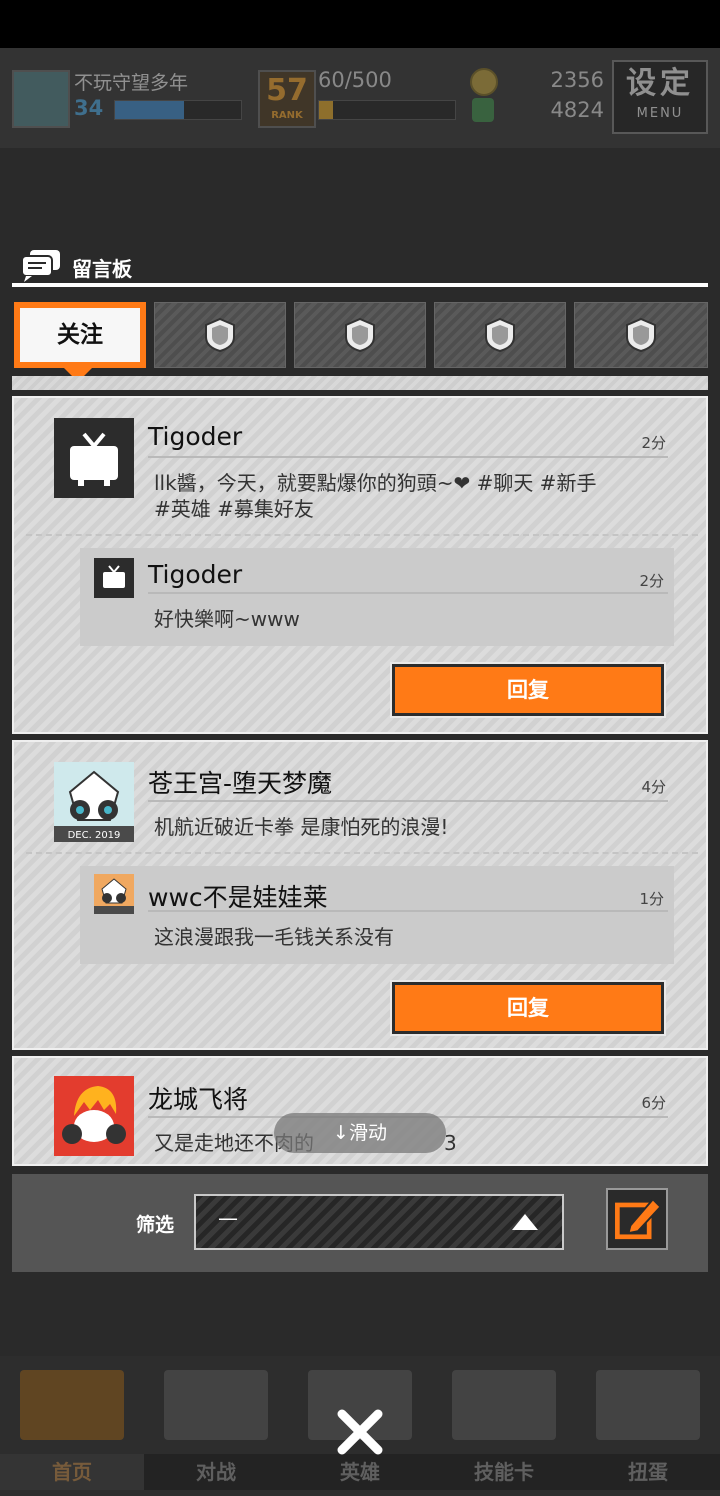  Describe the element at coordinates (150, 110) in the screenshot. I see `xp-bar-fill` at that location.